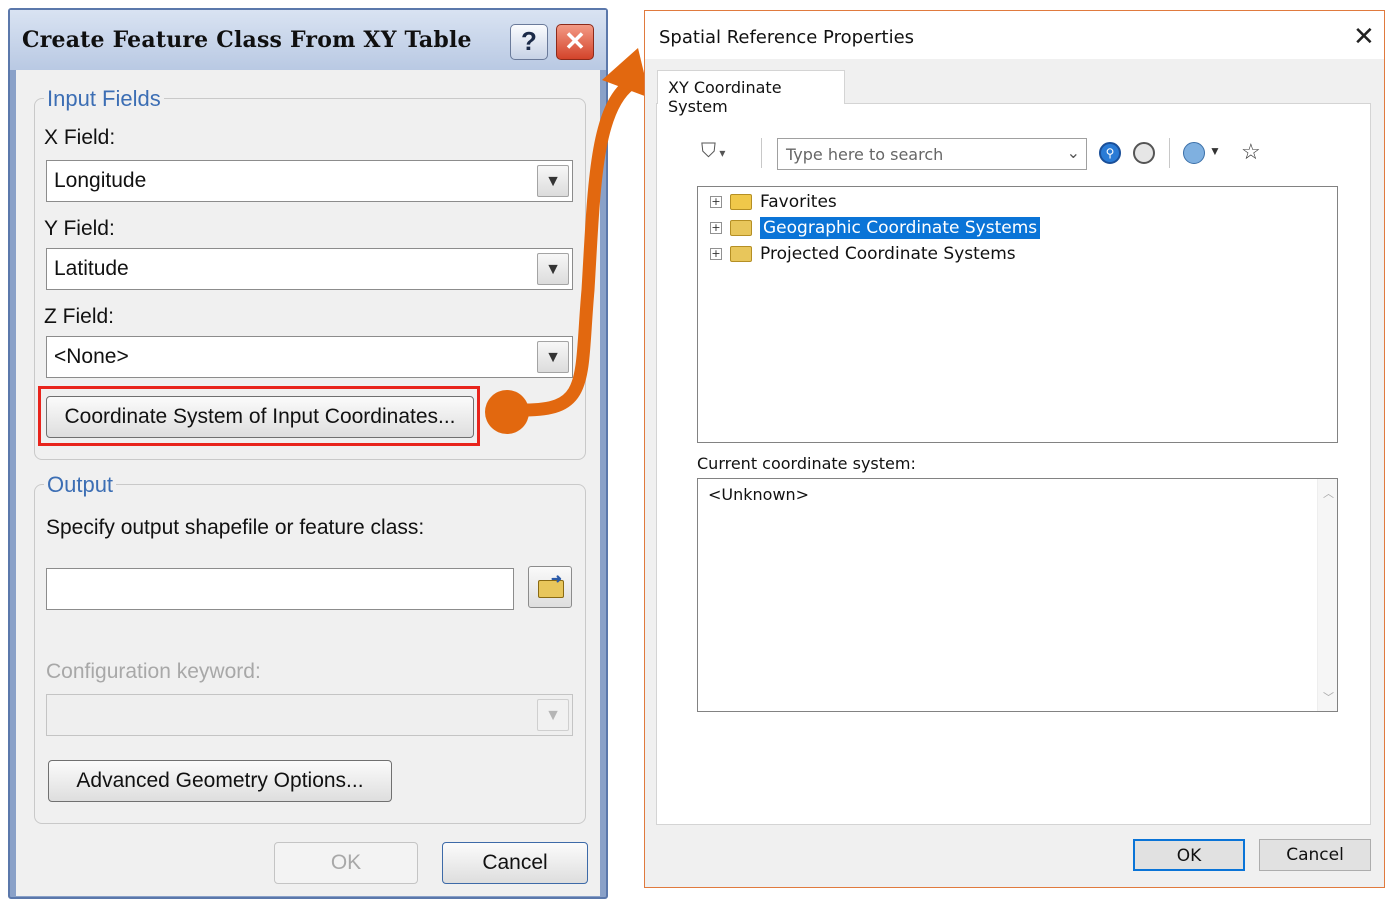 The image size is (1387, 899). Describe the element at coordinates (863, 256) in the screenshot. I see `tree-node-projected: + Projected Coordinate Systems` at that location.